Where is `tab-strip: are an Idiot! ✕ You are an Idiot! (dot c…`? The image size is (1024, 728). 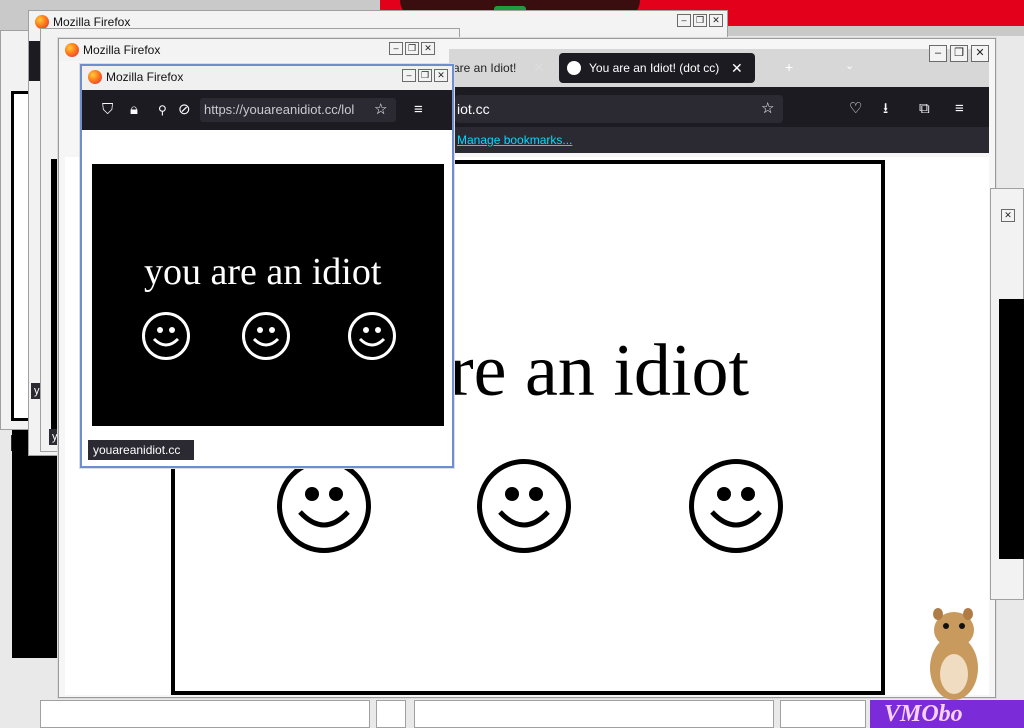
tab-strip: are an Idiot! ✕ You are an Idiot! (dot c… is located at coordinates (719, 68).